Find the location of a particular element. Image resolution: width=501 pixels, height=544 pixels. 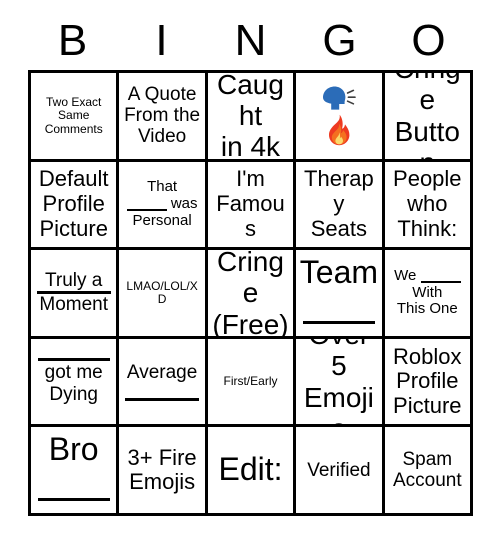

cell-o1: Cringe Button is located at coordinates (428, 117).